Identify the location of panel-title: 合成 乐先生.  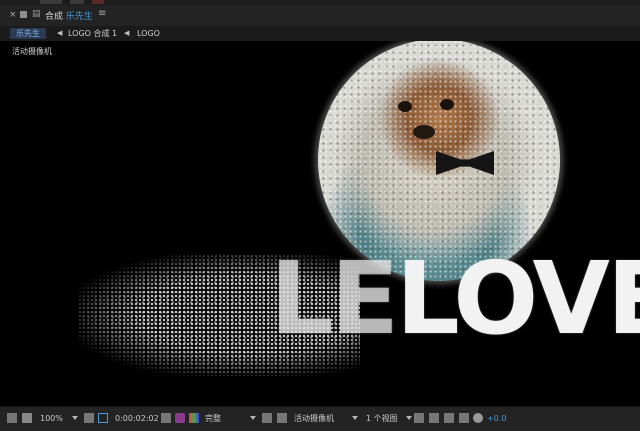
(69, 15).